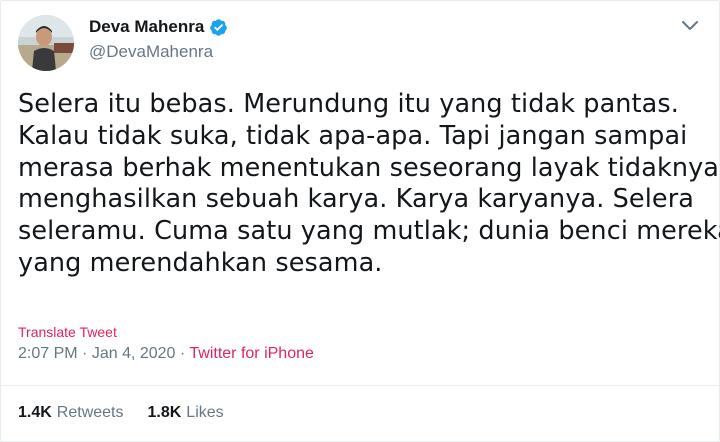  I want to click on author-handle: @DevaMahenra, so click(151, 52).